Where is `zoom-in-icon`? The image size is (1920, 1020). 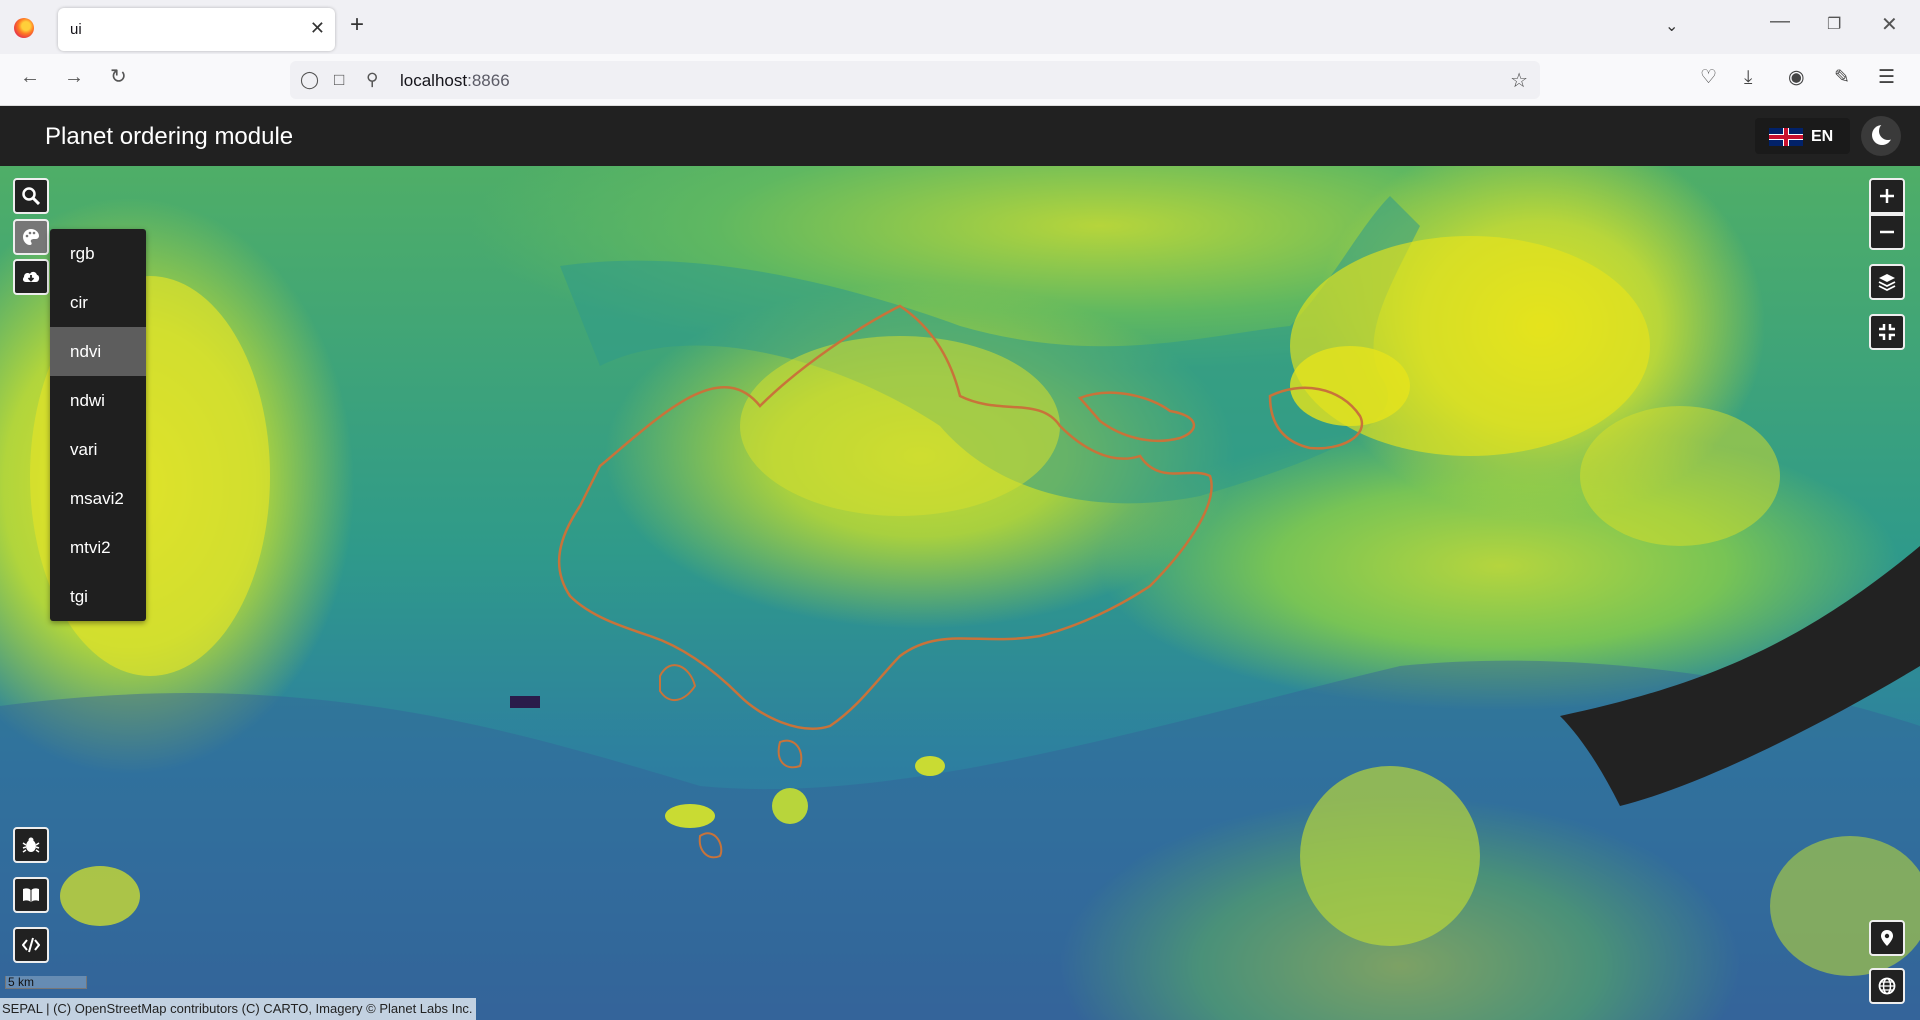 zoom-in-icon is located at coordinates (1887, 196).